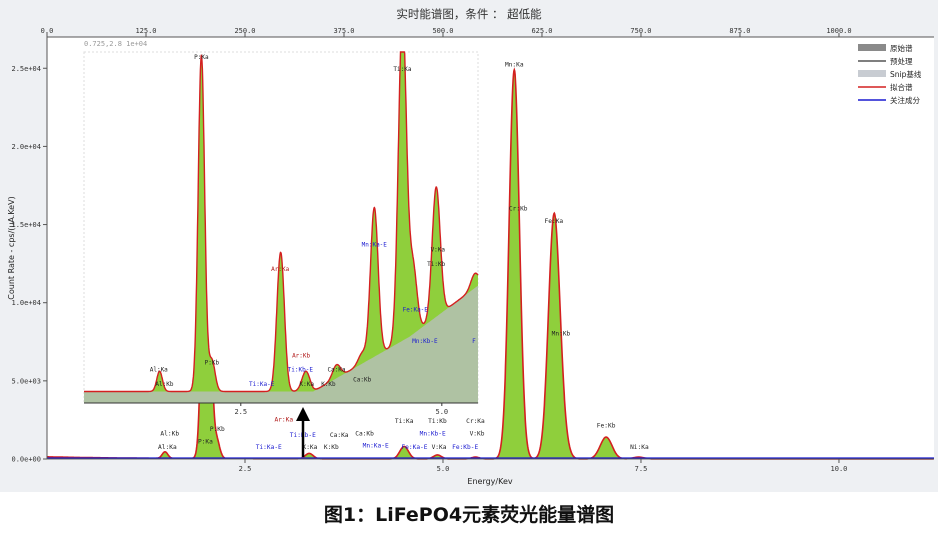 This screenshot has width=938, height=560. I want to click on x-axis-label: Energy/Kev, so click(489, 481).